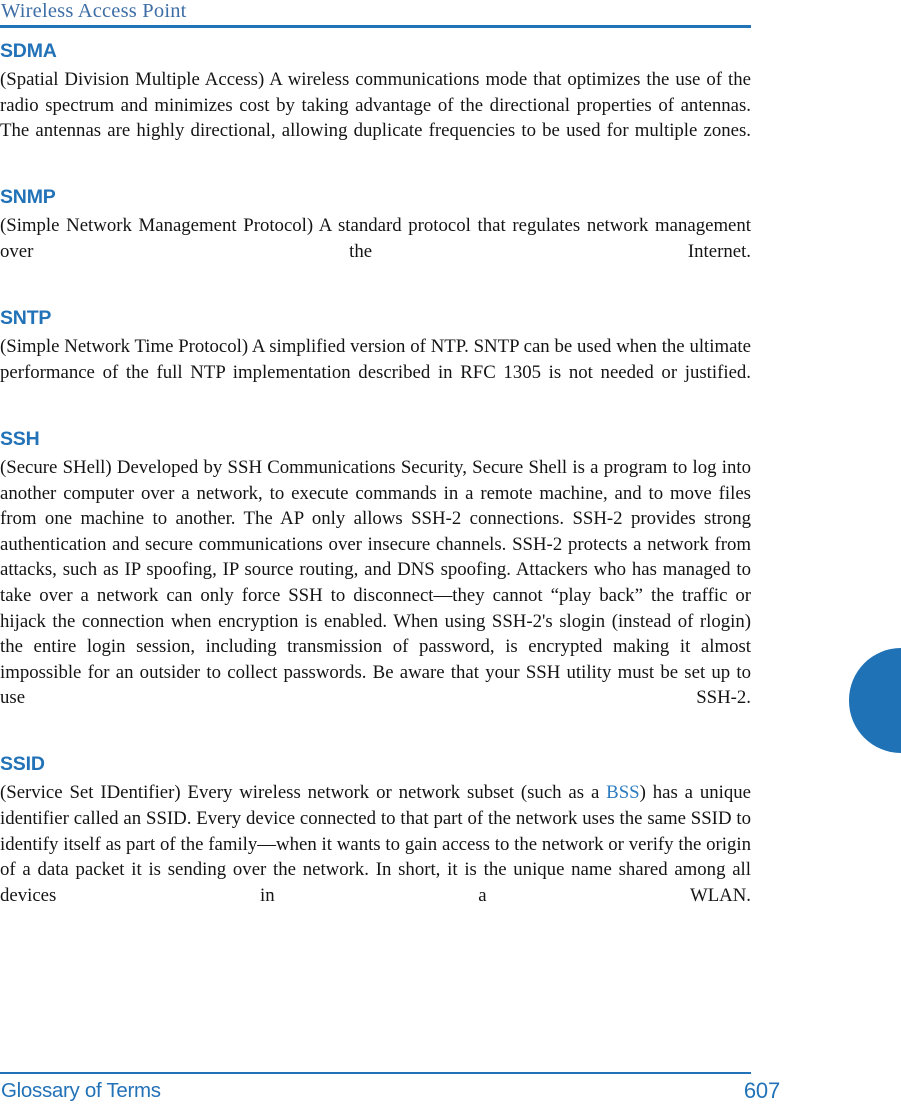 The width and height of the screenshot is (901, 1114). I want to click on header-divider-rule, so click(375, 26).